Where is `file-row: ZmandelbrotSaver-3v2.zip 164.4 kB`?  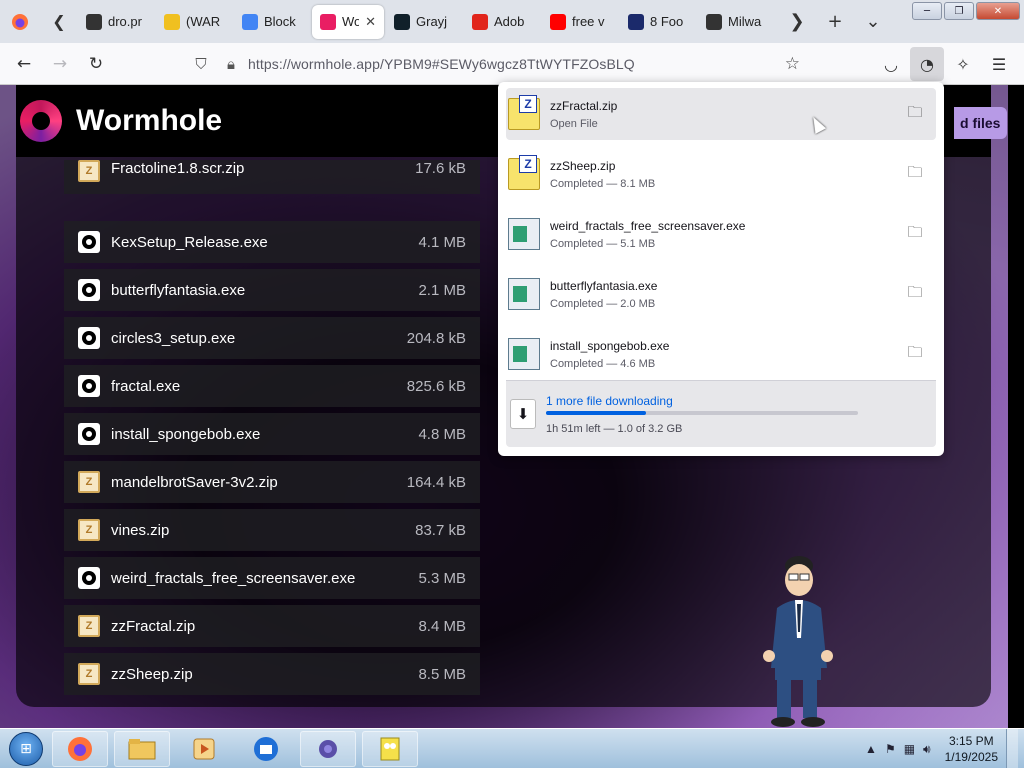
file-row: ZmandelbrotSaver-3v2.zip 164.4 kB is located at coordinates (272, 482).